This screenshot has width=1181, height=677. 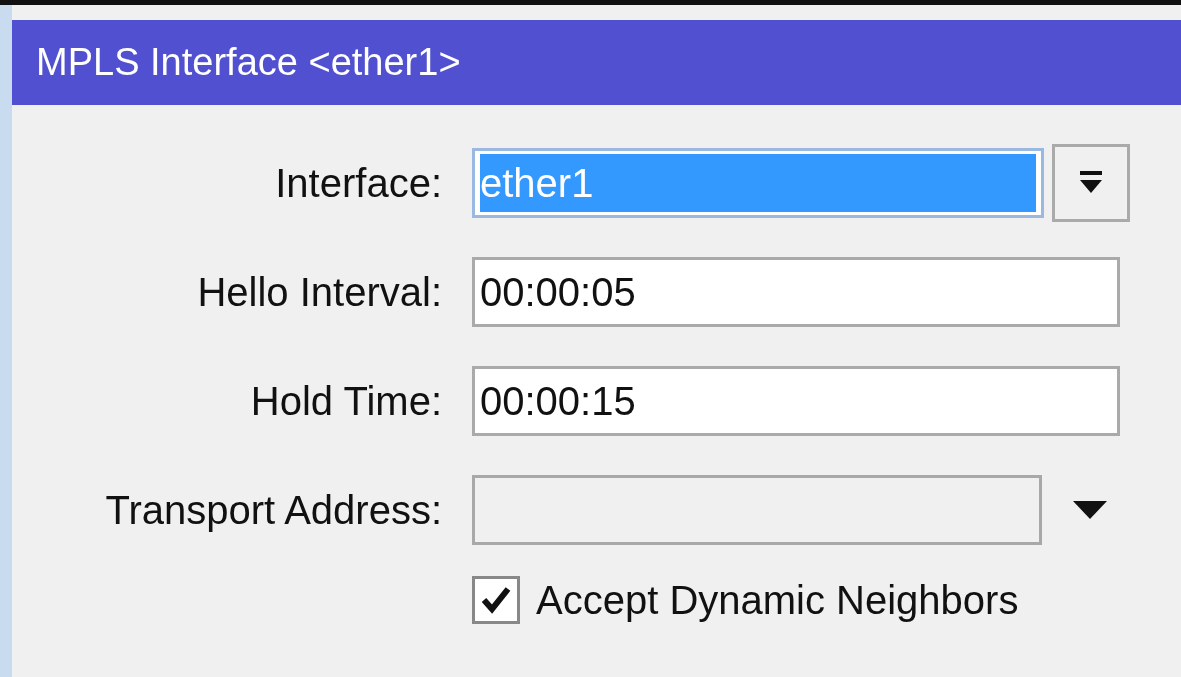 What do you see at coordinates (358, 183) in the screenshot?
I see `field-label: Interface:` at bounding box center [358, 183].